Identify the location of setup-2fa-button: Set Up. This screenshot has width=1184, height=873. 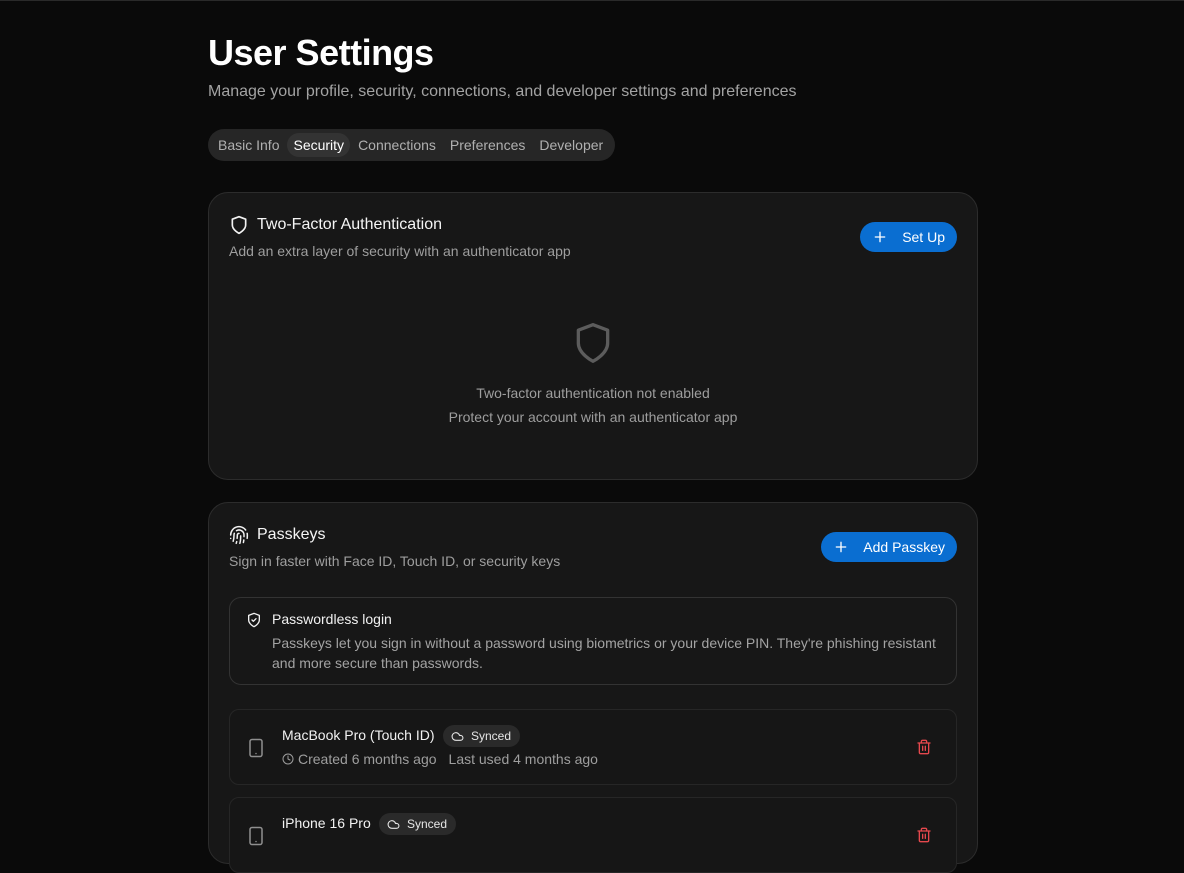
(908, 237).